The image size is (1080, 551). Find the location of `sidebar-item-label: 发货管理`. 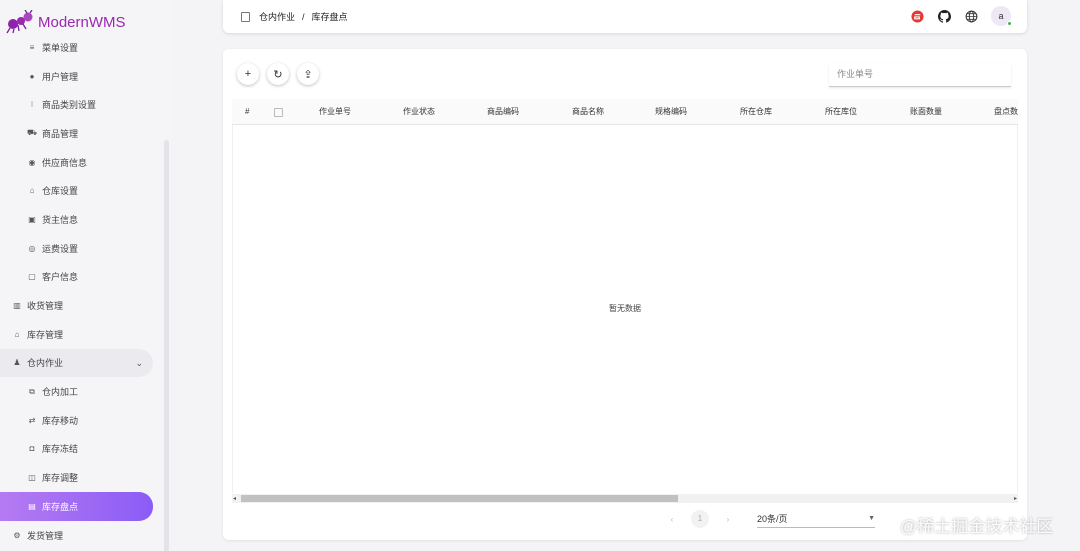

sidebar-item-label: 发货管理 is located at coordinates (45, 535).